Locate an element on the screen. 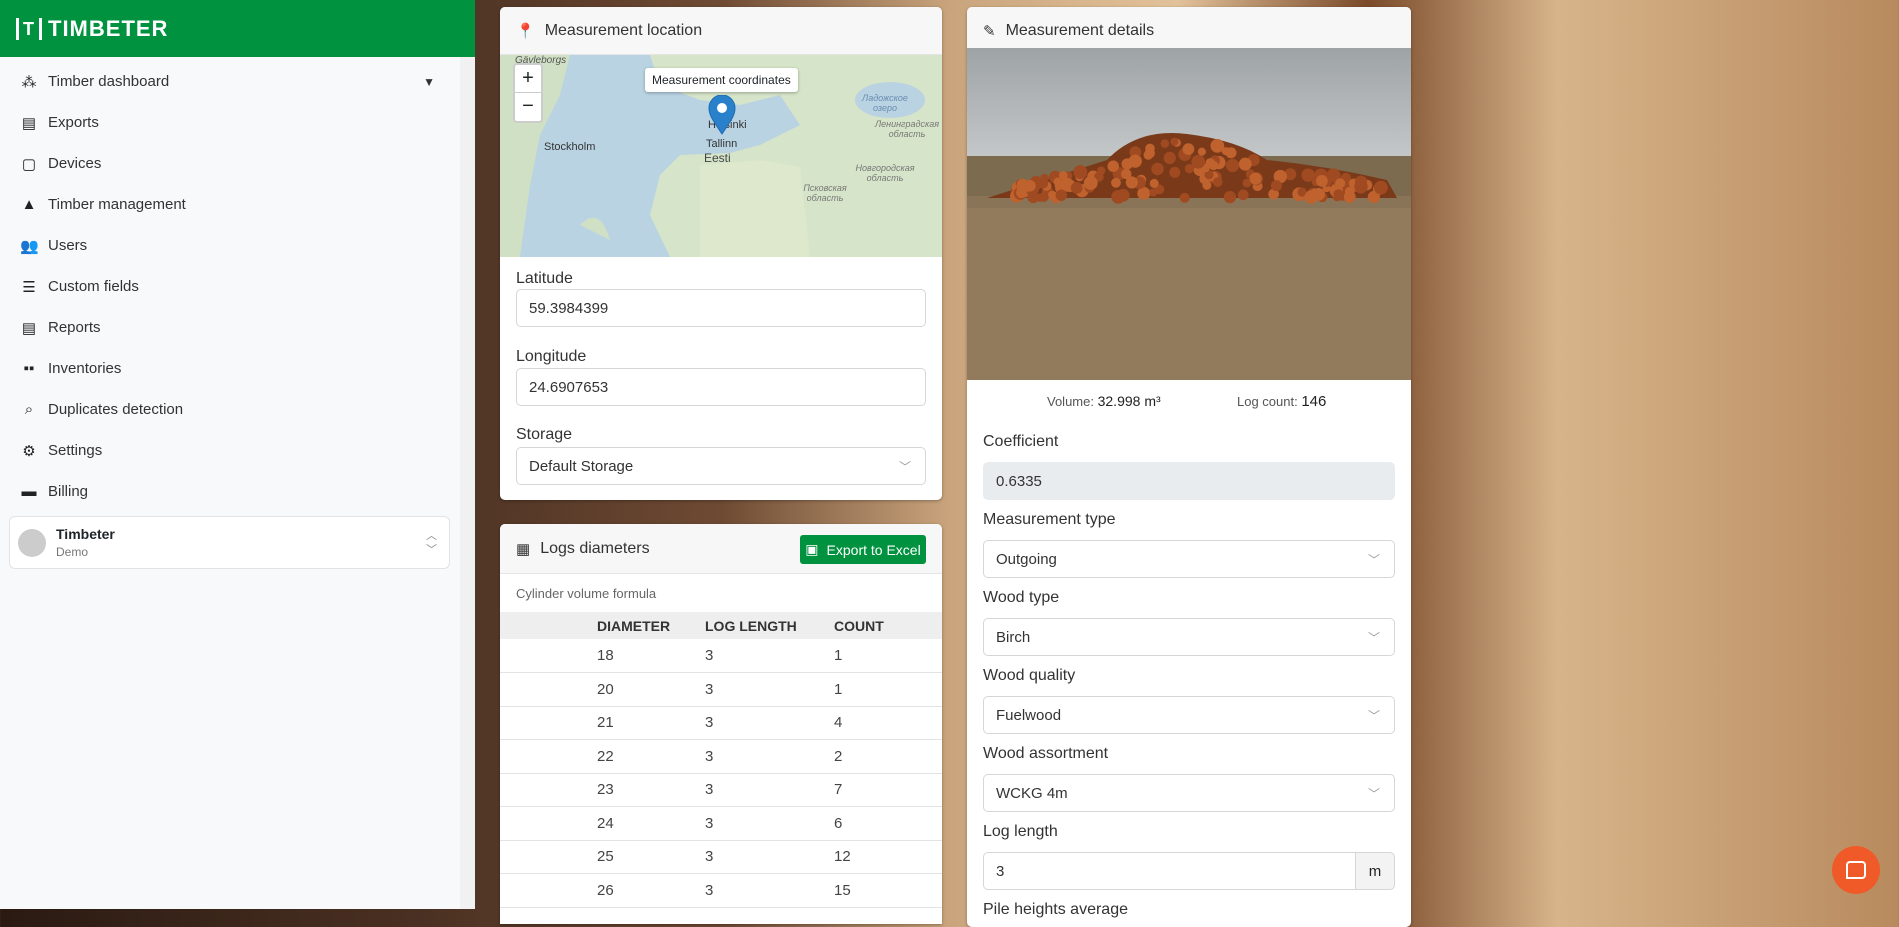 This screenshot has height=927, width=1899. latitude-label: Latitude is located at coordinates (544, 279).